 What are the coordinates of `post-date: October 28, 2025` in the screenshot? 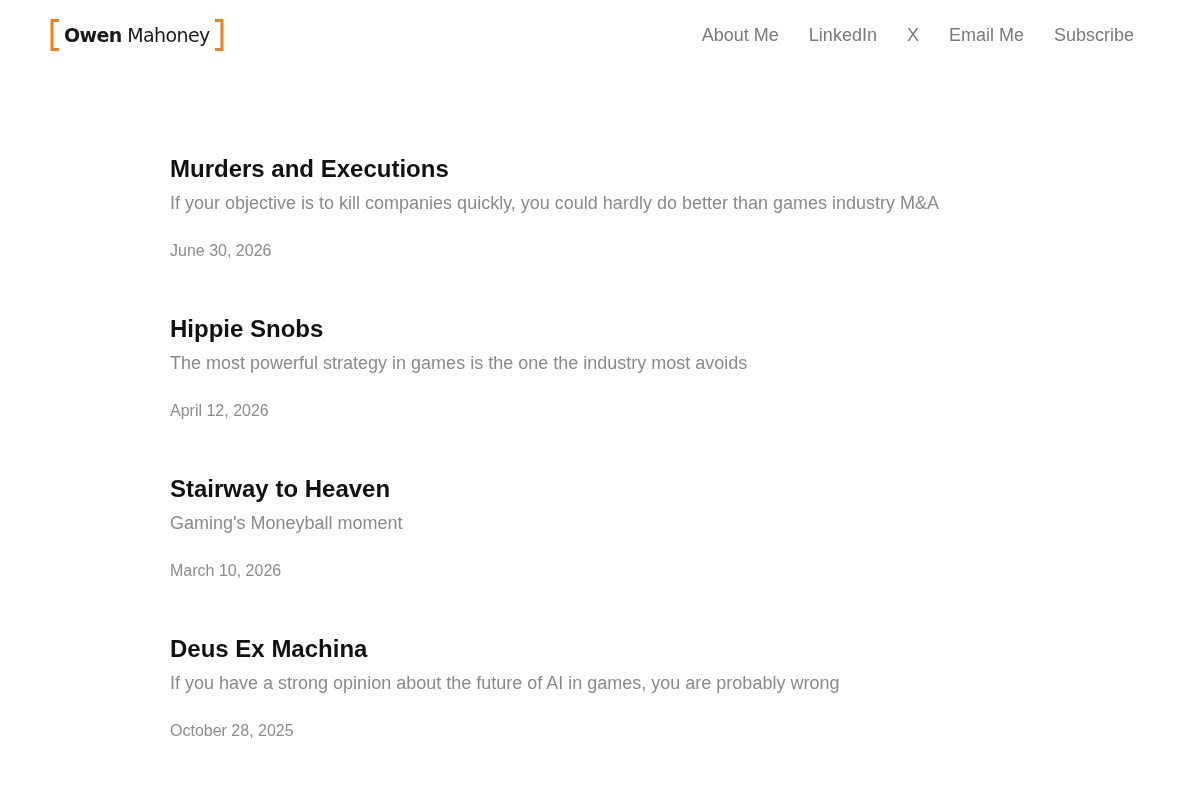 It's located at (232, 731).